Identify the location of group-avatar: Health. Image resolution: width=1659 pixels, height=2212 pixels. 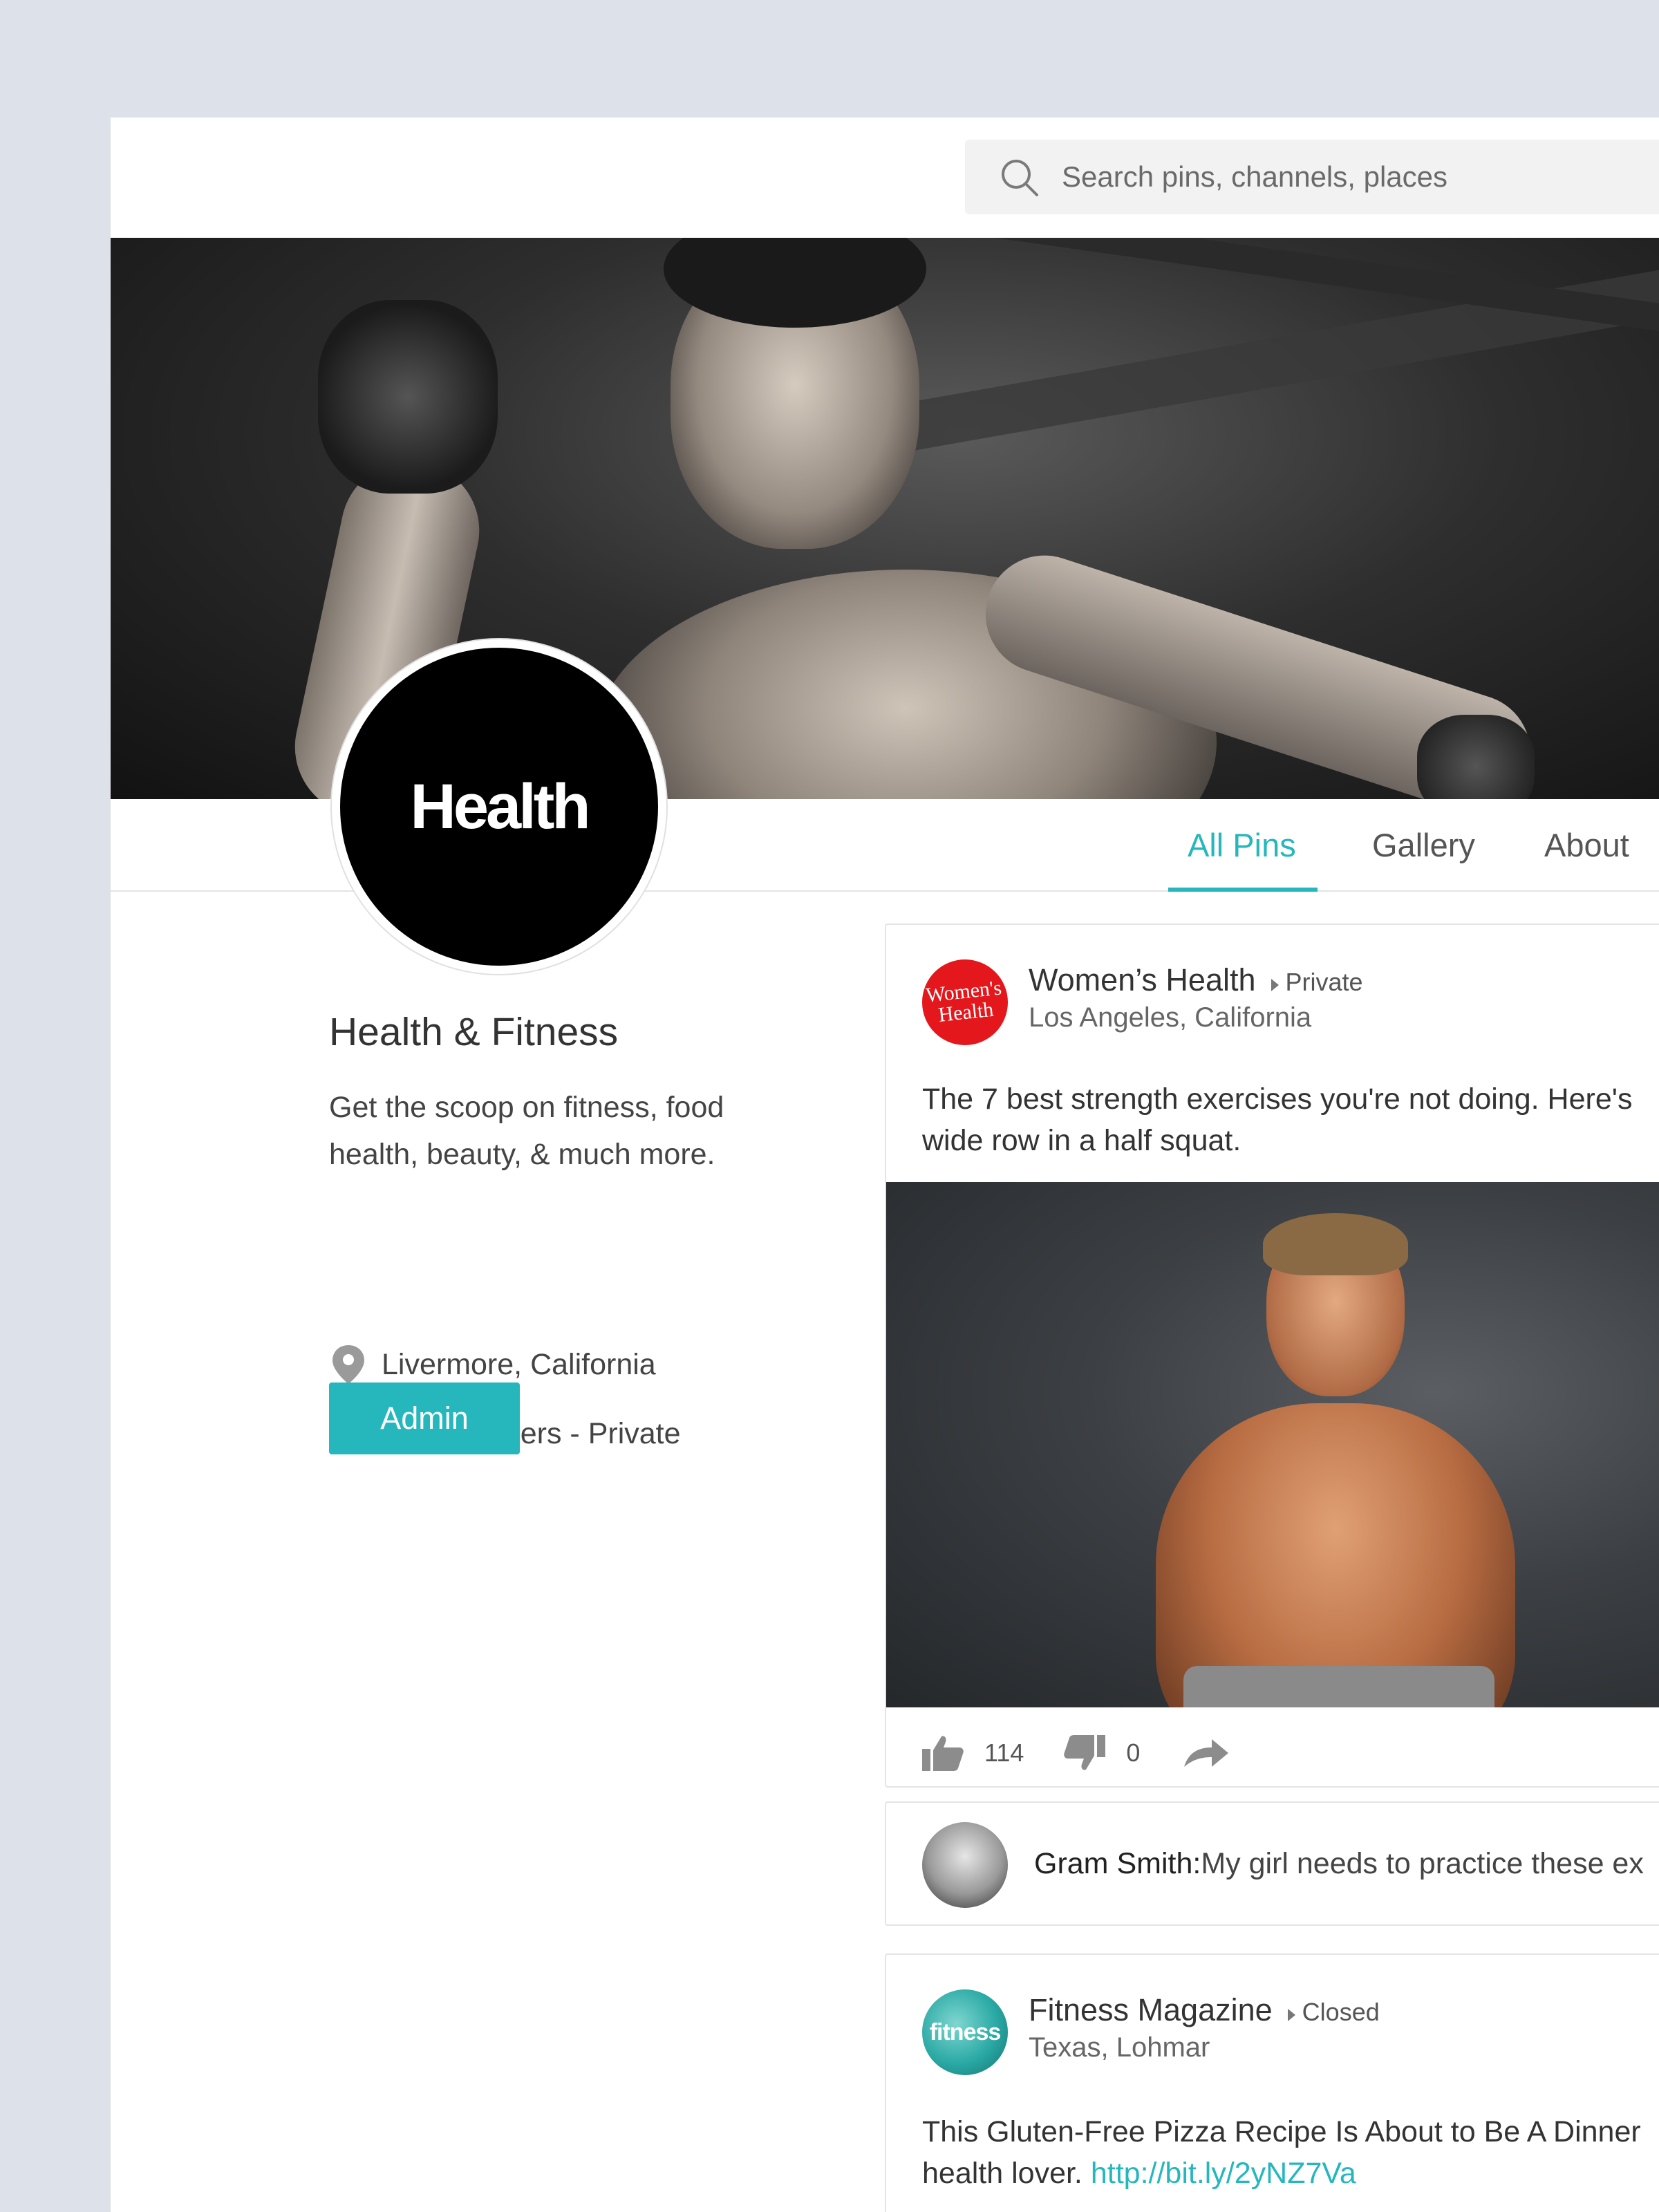
(499, 807).